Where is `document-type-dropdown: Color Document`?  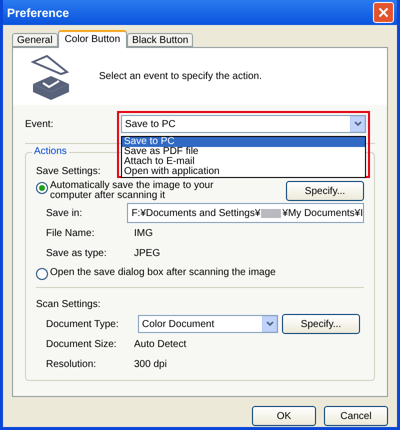
document-type-dropdown: Color Document is located at coordinates (208, 324).